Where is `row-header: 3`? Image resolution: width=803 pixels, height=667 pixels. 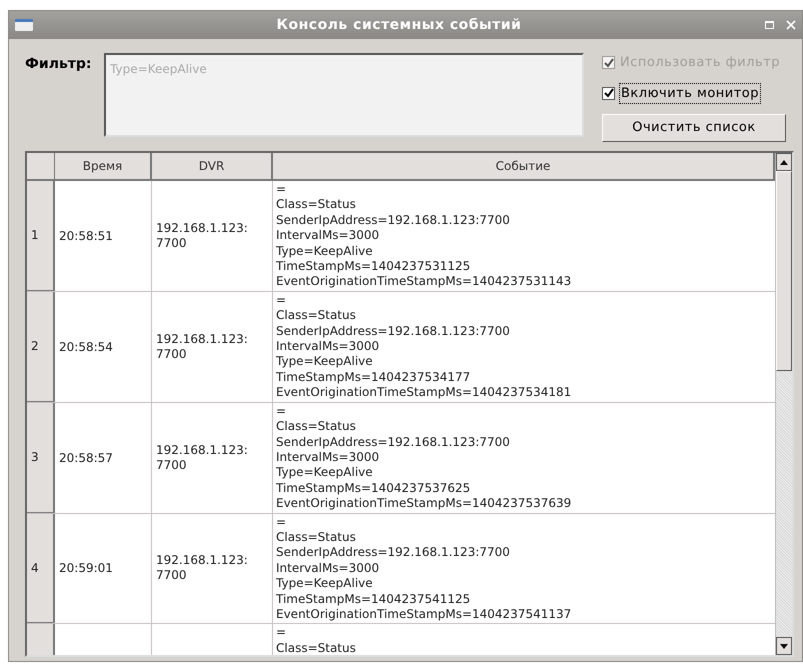 row-header: 3 is located at coordinates (41, 457).